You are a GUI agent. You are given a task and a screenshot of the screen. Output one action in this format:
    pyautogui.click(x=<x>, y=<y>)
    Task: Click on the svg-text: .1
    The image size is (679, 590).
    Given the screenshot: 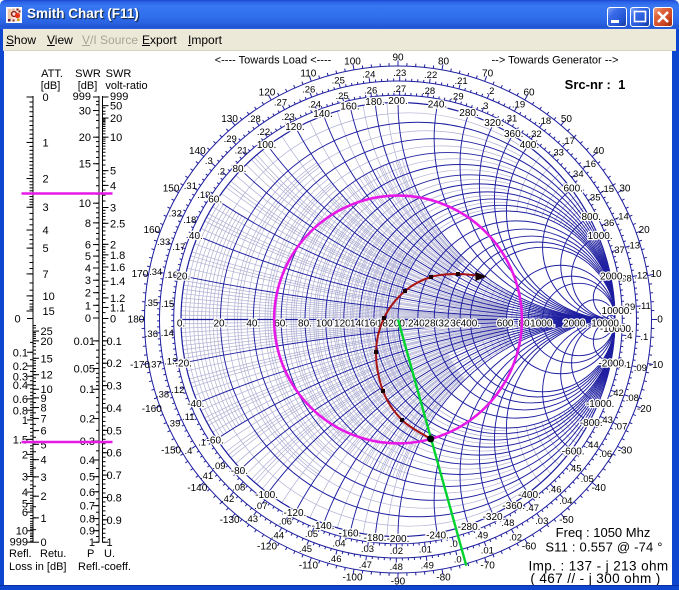 What is the action you would take?
    pyautogui.click(x=644, y=337)
    